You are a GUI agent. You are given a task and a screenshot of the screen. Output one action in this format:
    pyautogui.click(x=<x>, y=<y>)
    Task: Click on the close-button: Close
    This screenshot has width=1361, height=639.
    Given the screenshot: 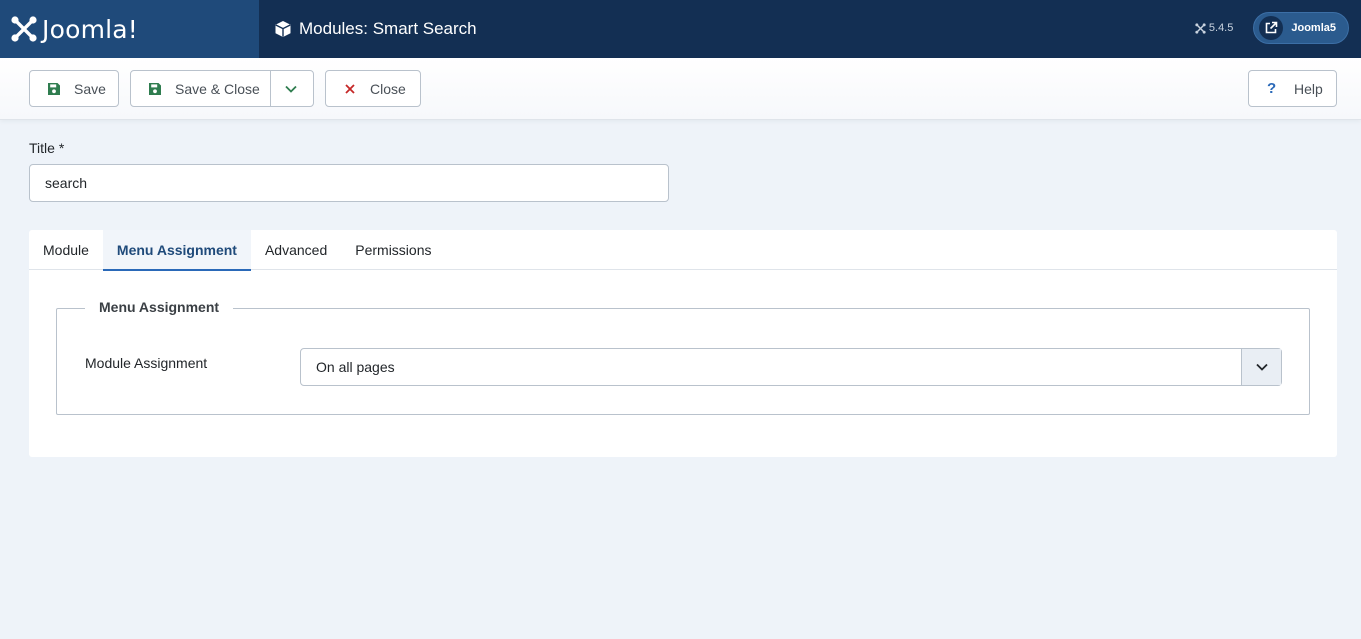 What is the action you would take?
    pyautogui.click(x=373, y=88)
    